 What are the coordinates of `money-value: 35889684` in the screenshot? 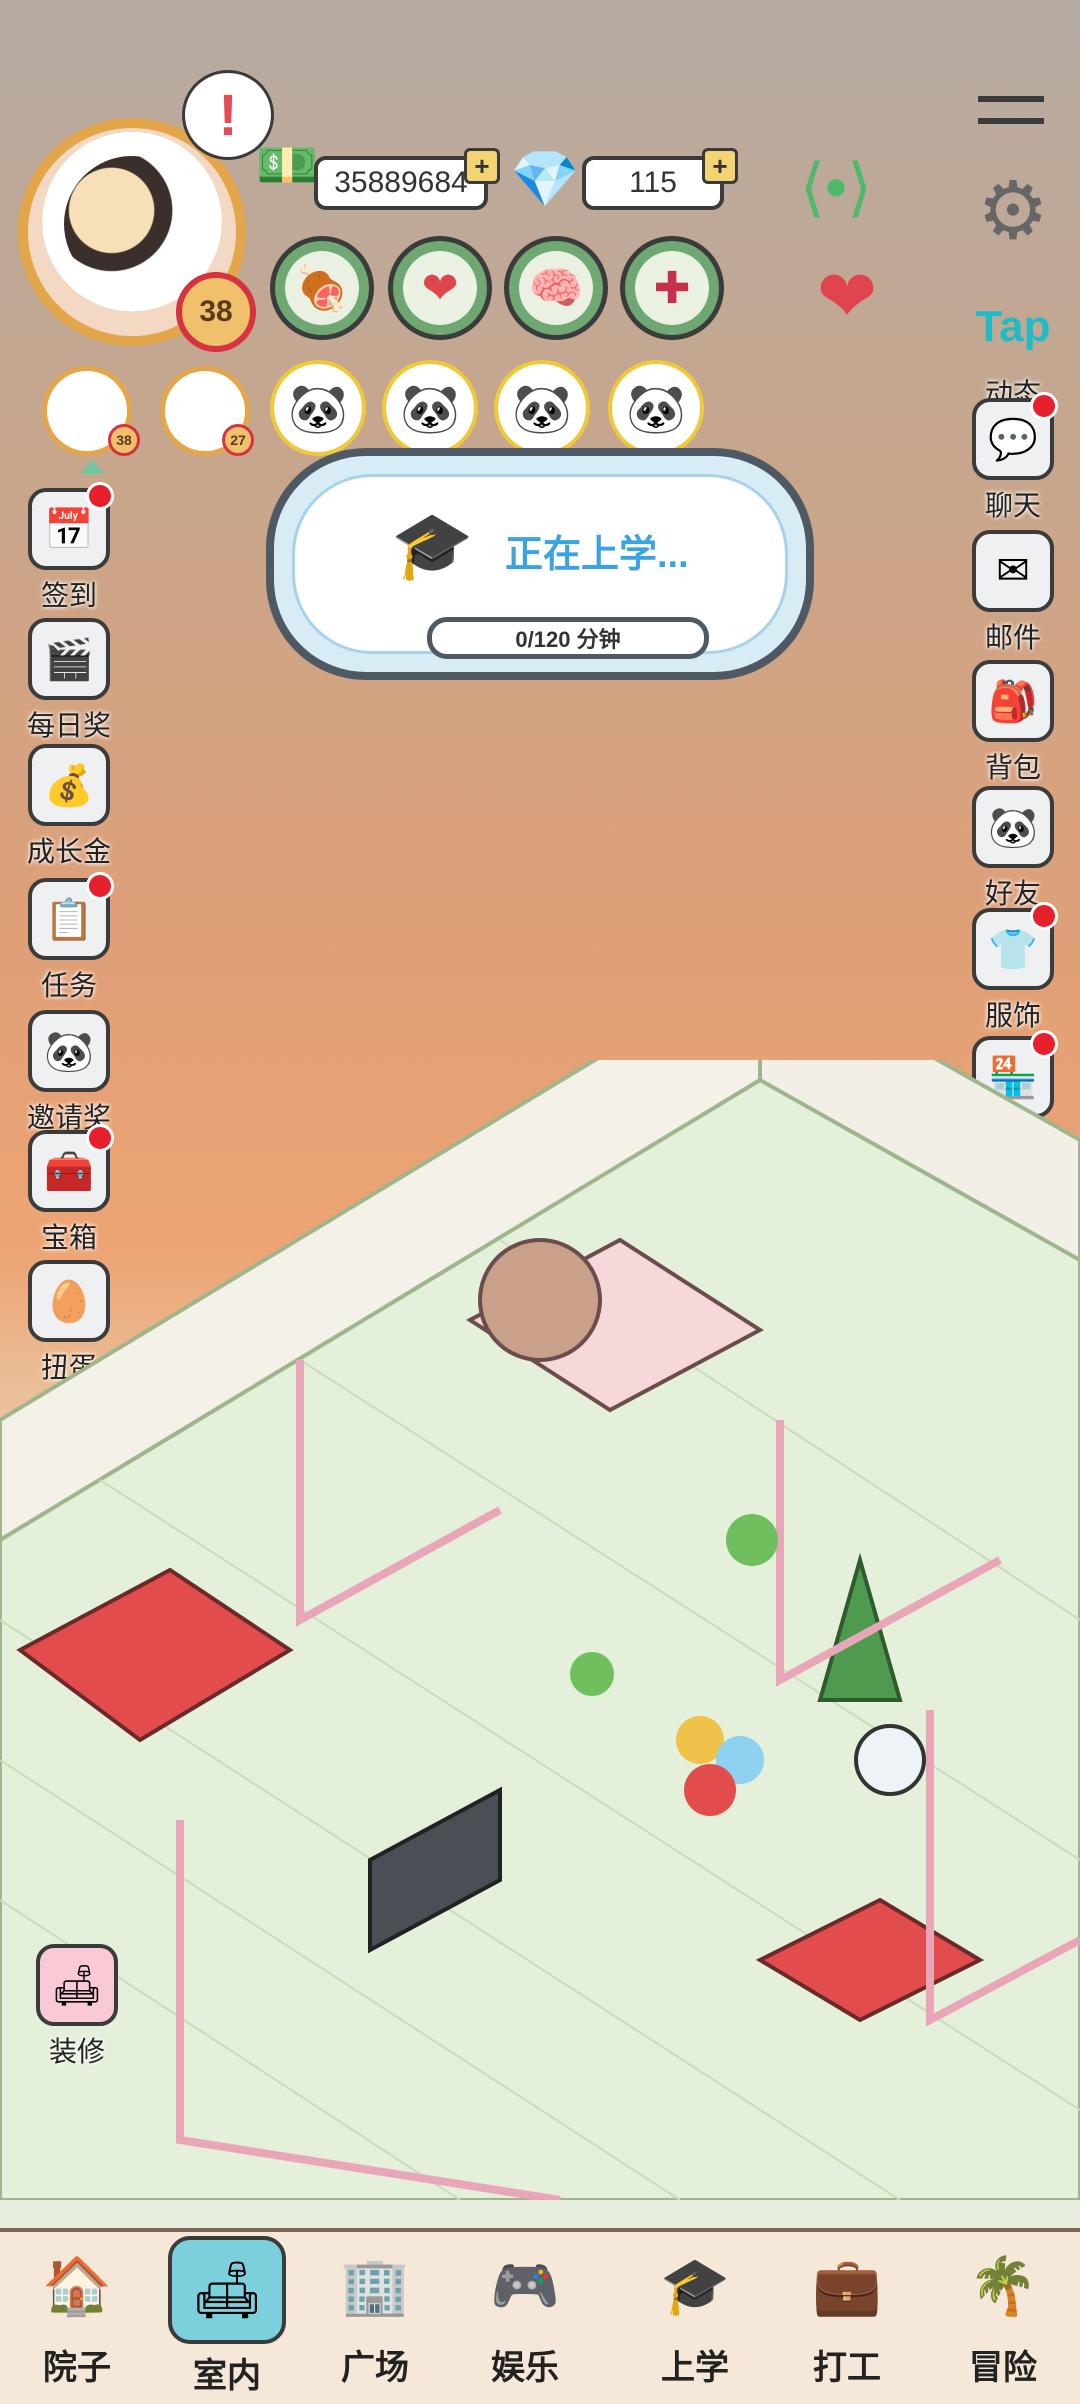 It's located at (401, 182).